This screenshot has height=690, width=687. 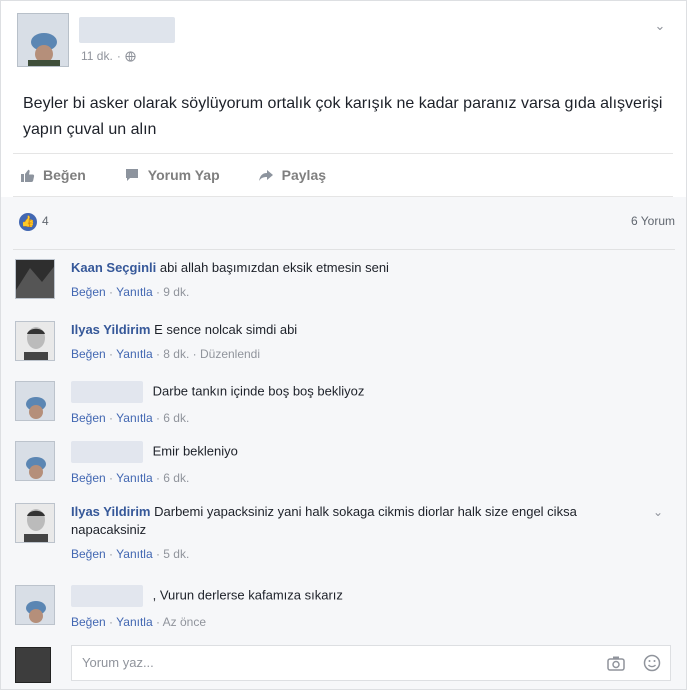 What do you see at coordinates (97, 56) in the screenshot?
I see `post-time: 11 dk.` at bounding box center [97, 56].